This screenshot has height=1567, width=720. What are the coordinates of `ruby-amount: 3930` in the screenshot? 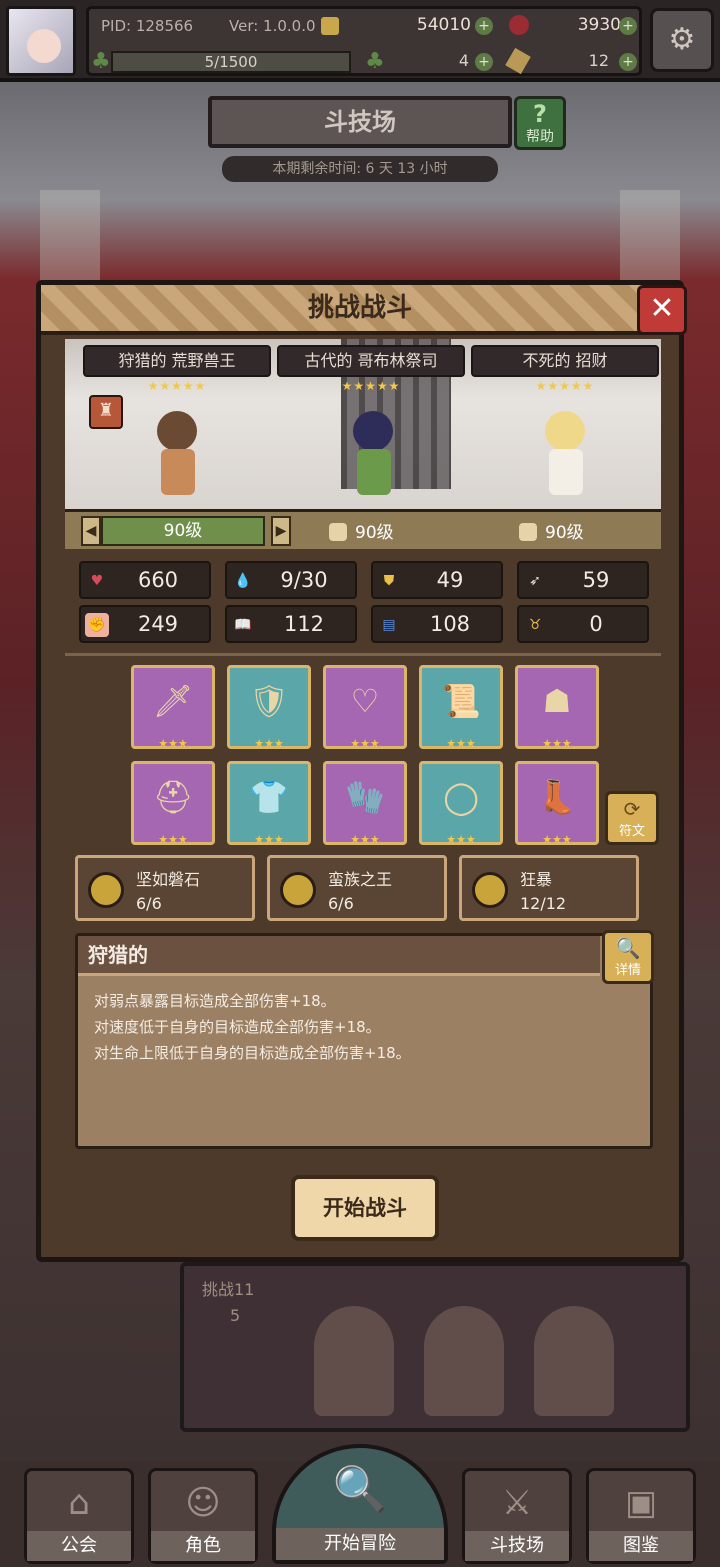 It's located at (599, 25).